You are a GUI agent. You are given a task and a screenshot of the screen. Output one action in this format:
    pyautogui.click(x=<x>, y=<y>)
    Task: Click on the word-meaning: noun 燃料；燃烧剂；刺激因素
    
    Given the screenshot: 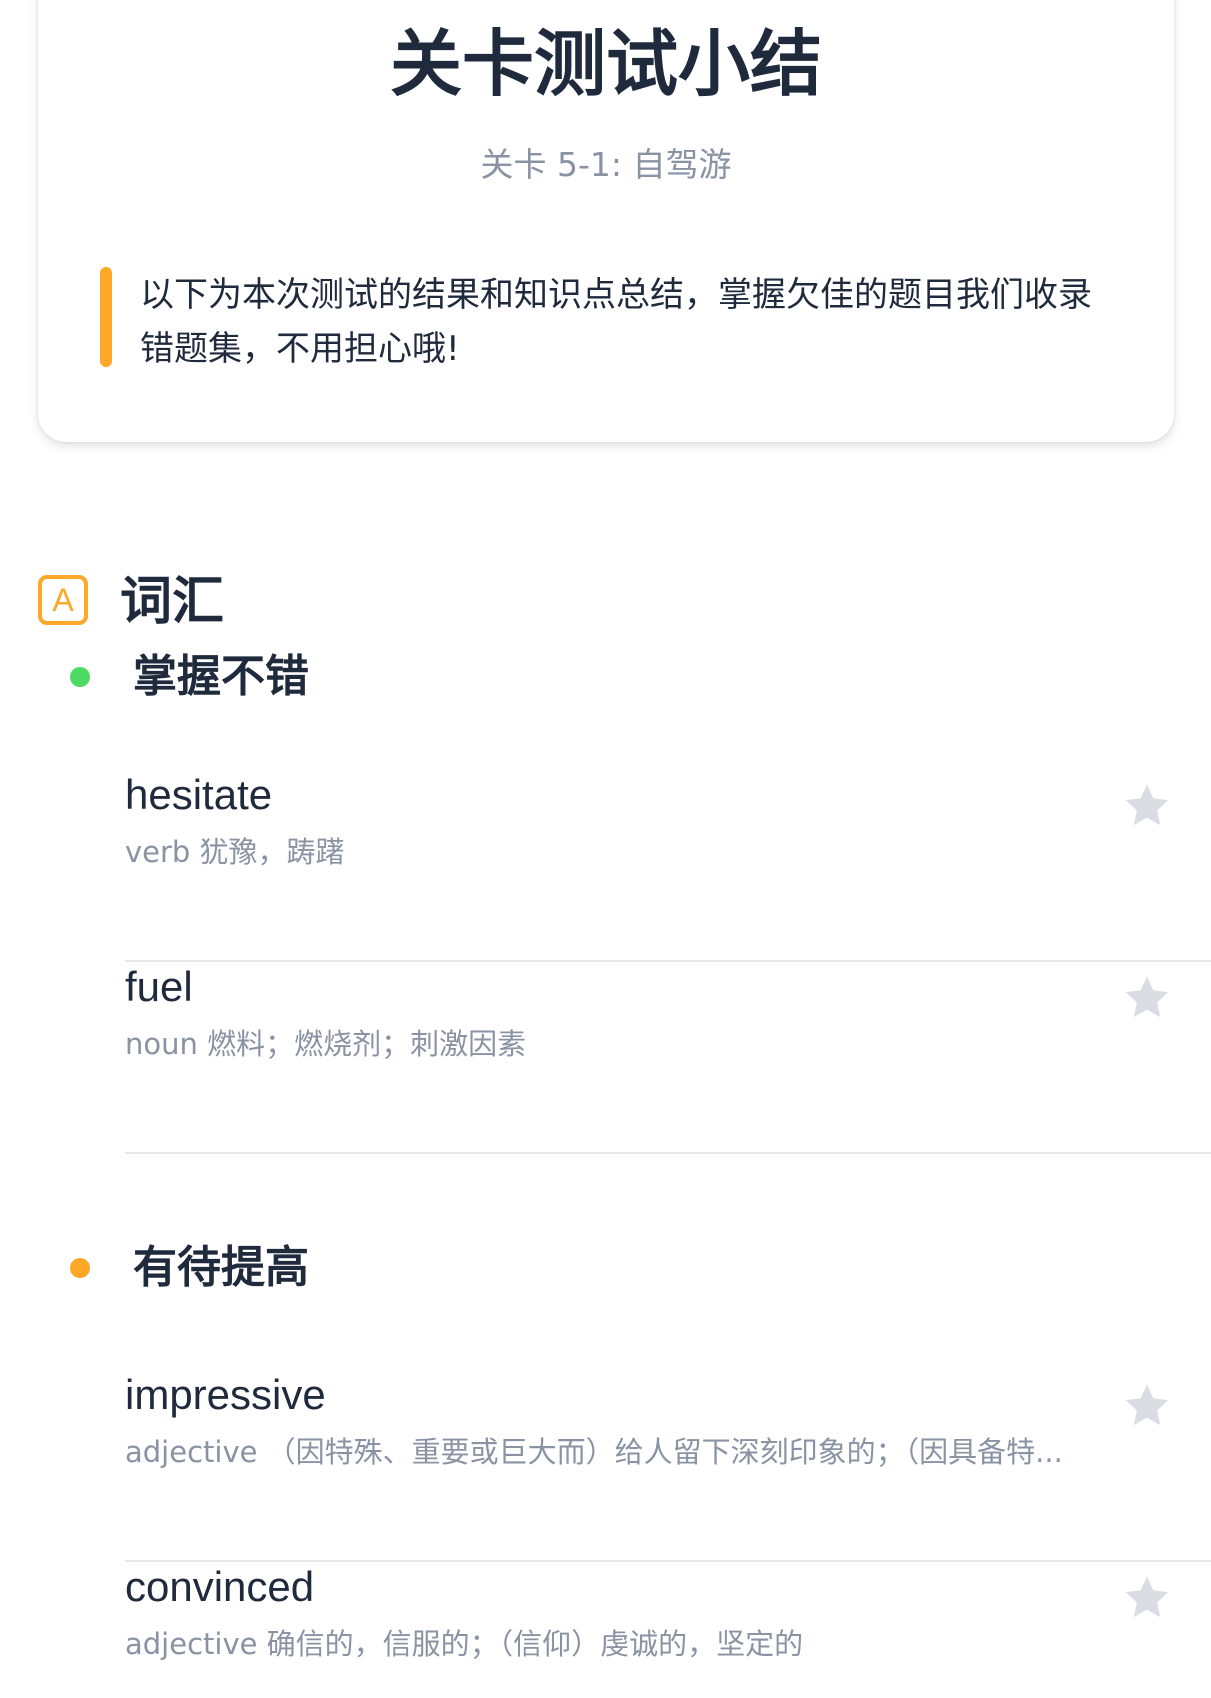 What is the action you would take?
    pyautogui.click(x=326, y=1044)
    